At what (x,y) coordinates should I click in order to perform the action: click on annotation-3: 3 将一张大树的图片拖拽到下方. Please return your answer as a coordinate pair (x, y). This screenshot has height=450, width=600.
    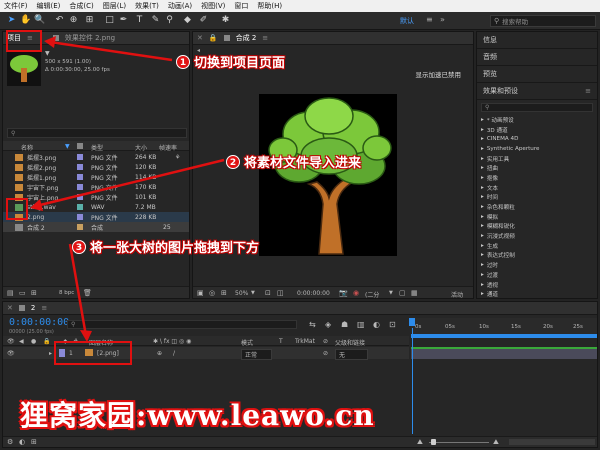
    Looking at the image, I should click on (165, 246).